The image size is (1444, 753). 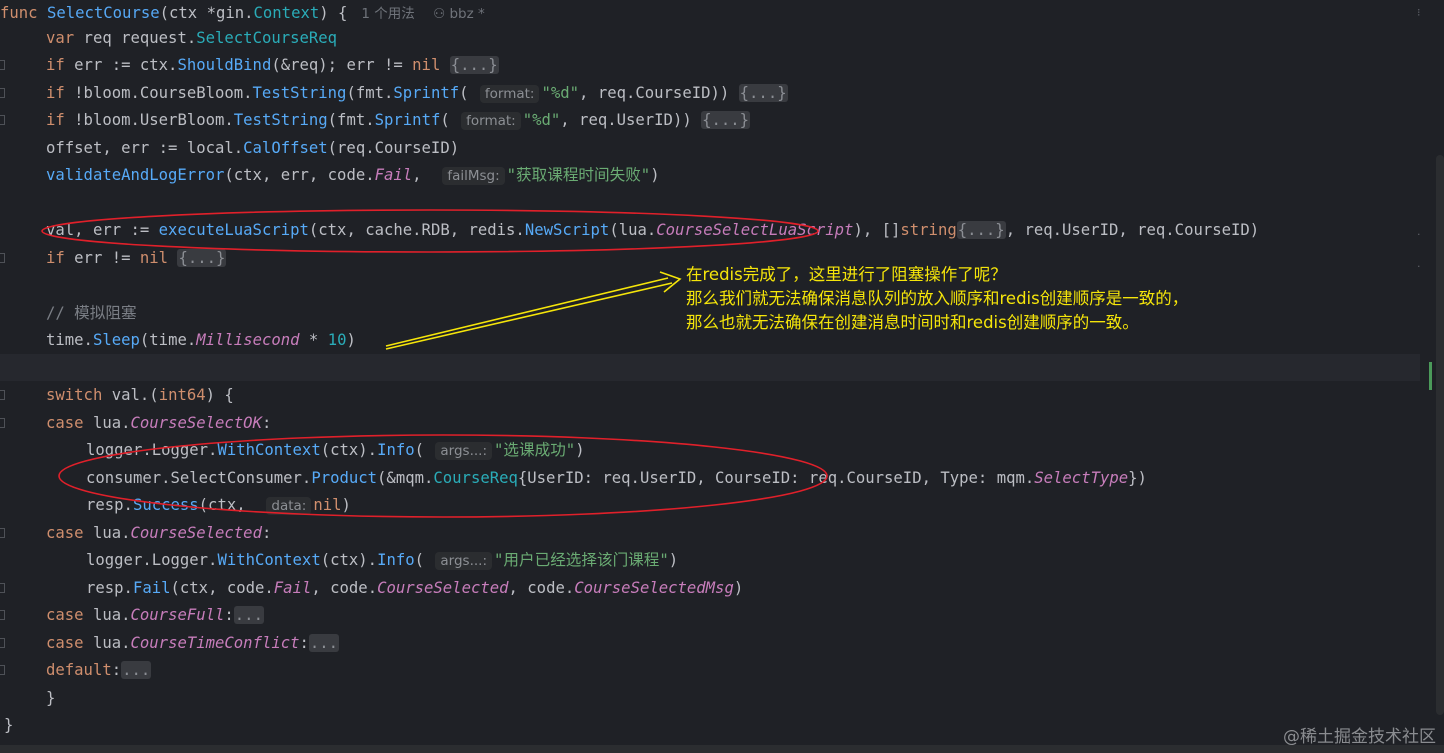 What do you see at coordinates (1419, 12) in the screenshot?
I see `gutter-marker-icon: ⁝` at bounding box center [1419, 12].